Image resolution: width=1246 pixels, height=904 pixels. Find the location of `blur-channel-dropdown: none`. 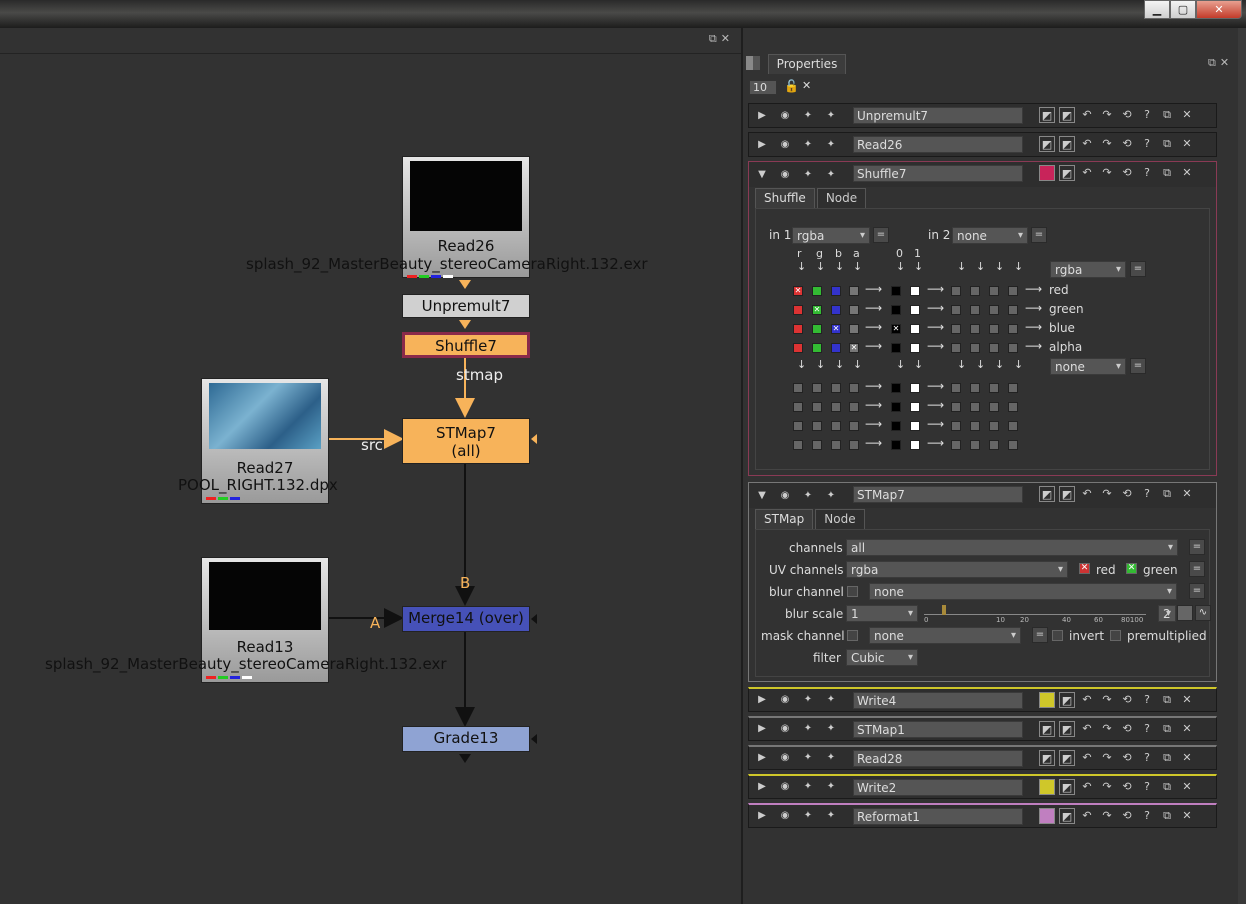

blur-channel-dropdown: none is located at coordinates (1023, 591).